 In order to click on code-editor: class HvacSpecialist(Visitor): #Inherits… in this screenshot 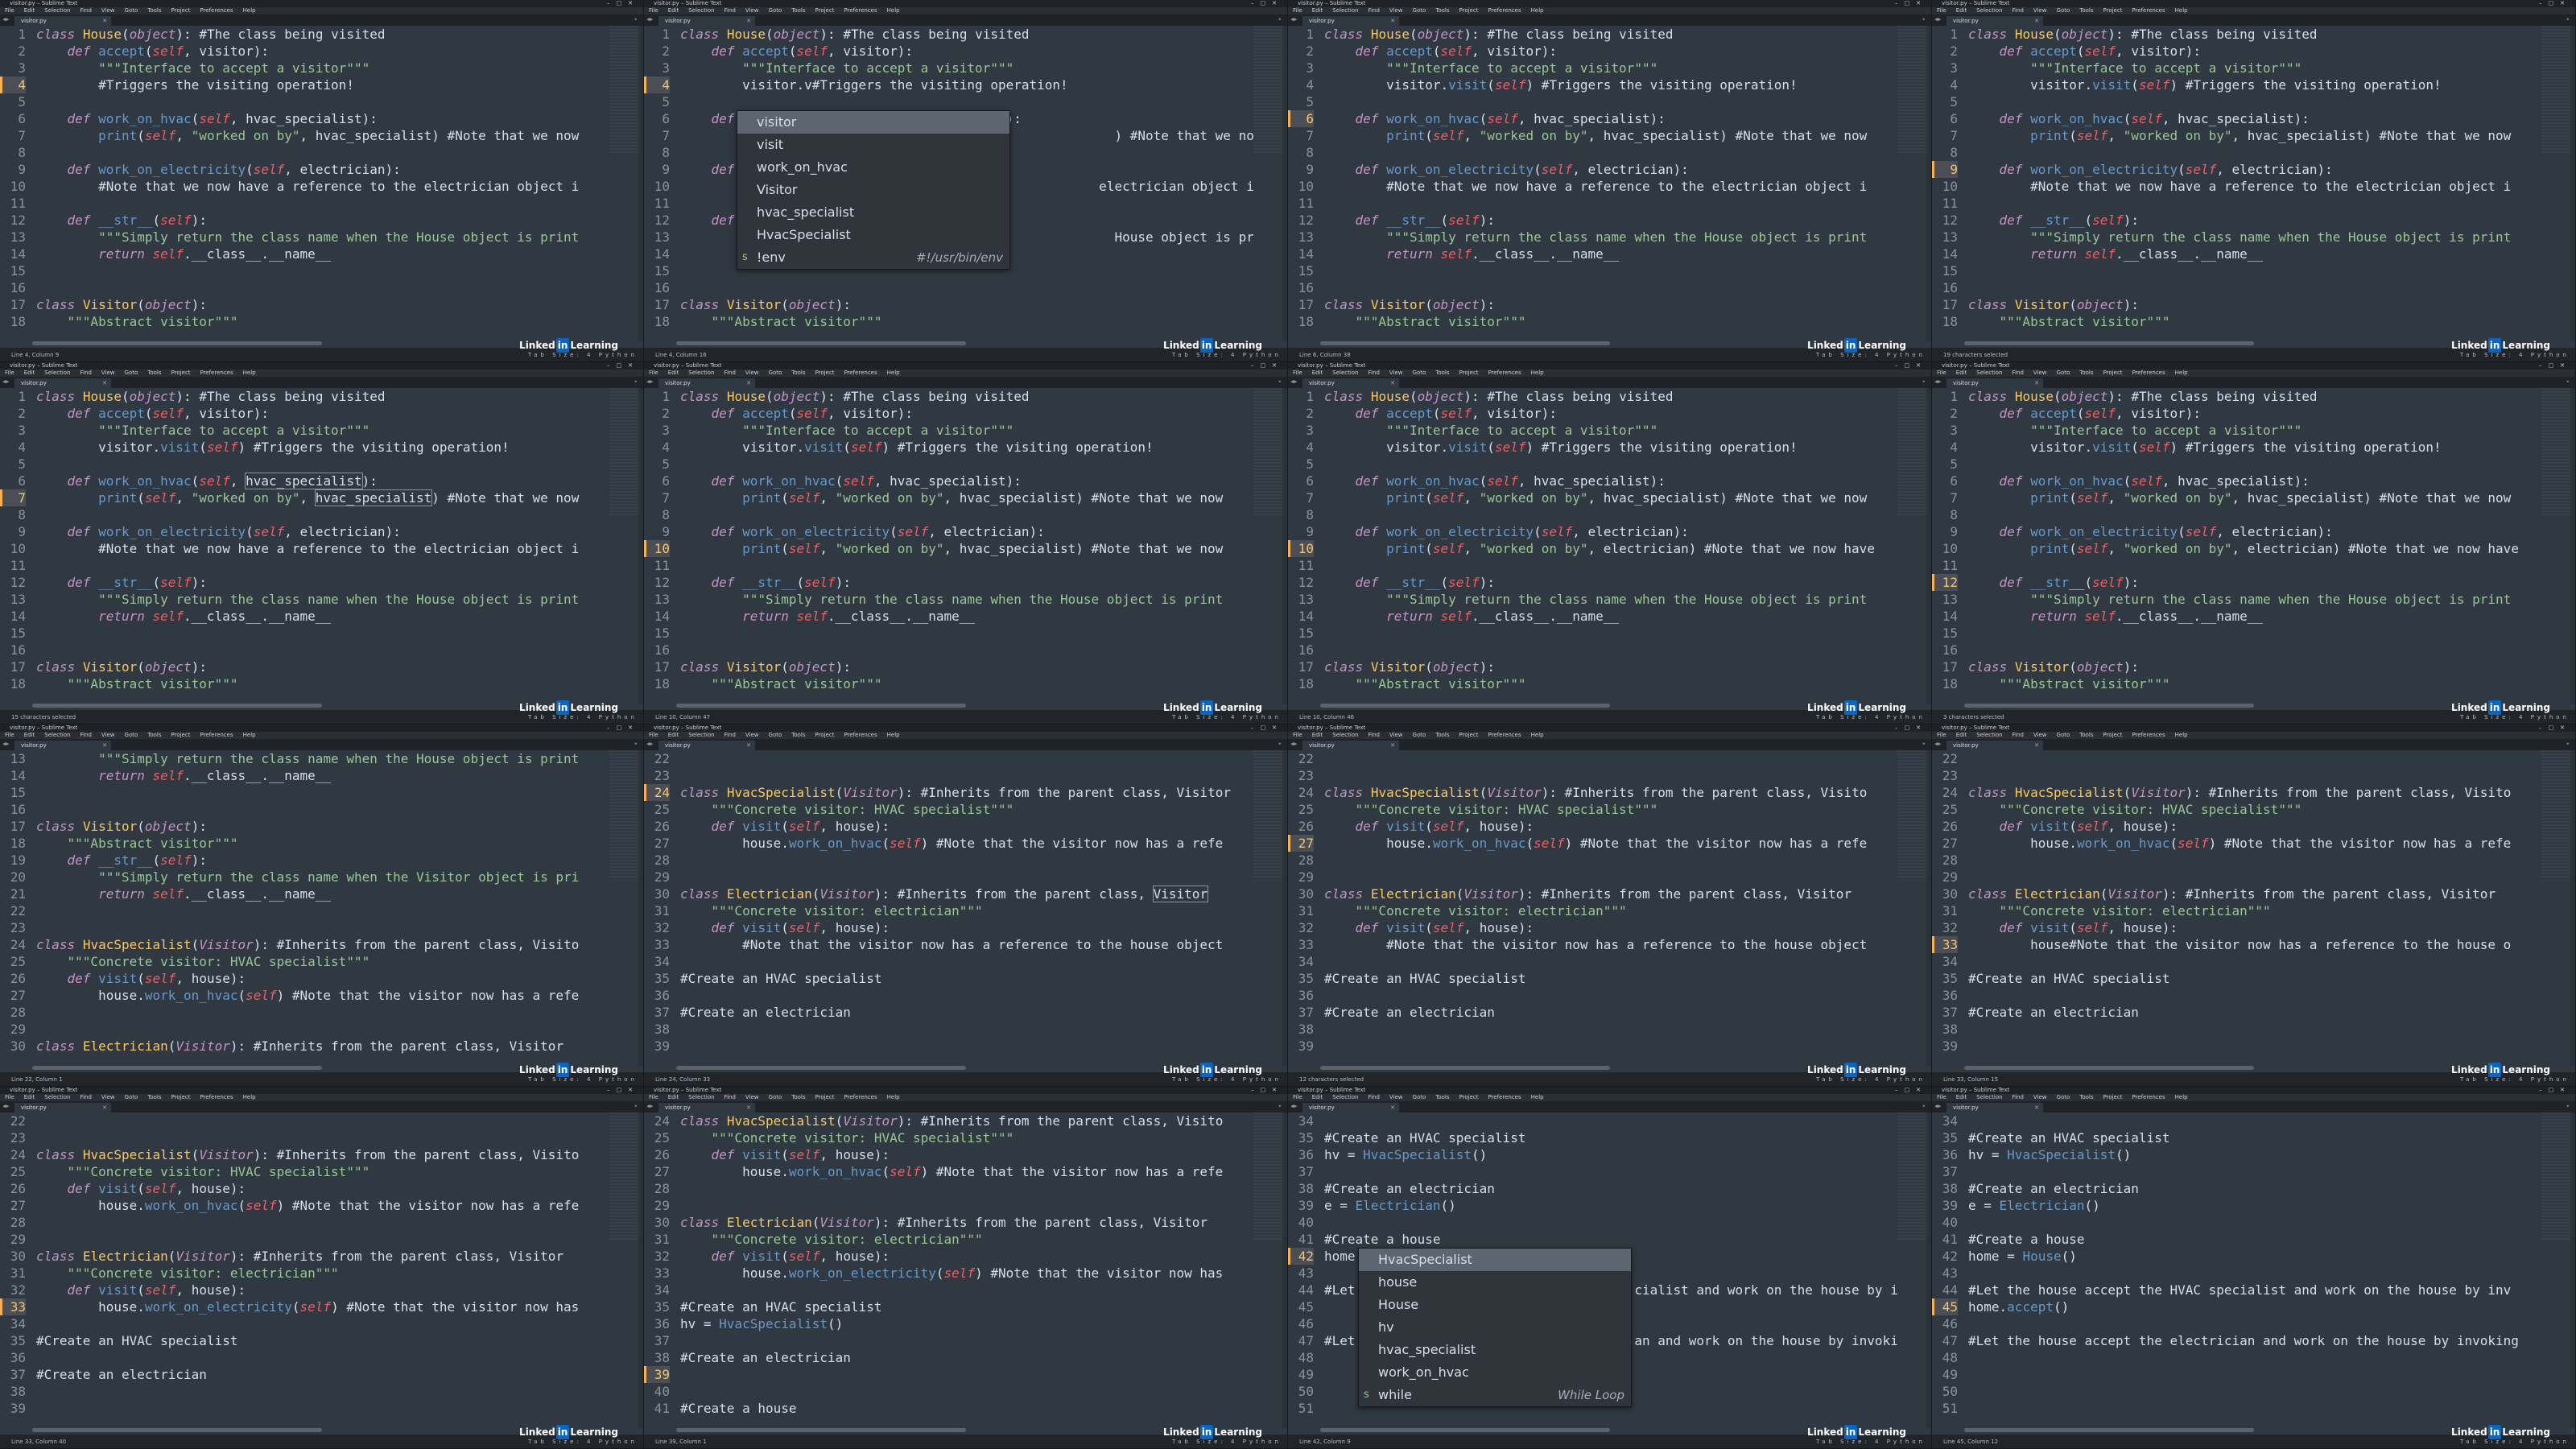, I will do `click(1610, 908)`.